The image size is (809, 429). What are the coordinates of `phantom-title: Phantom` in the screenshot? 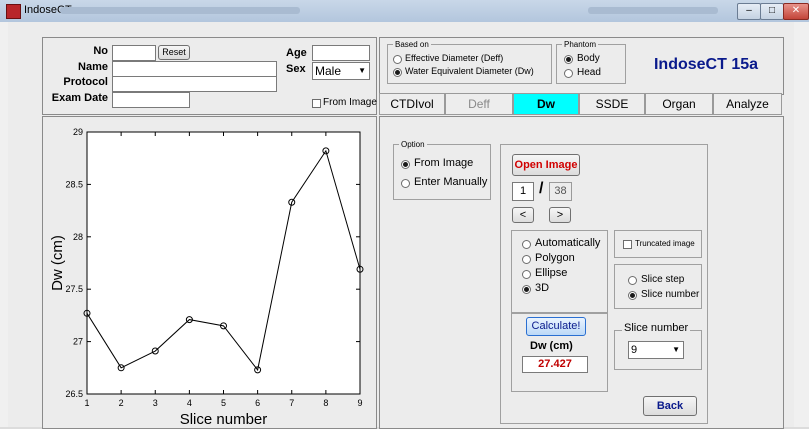 It's located at (580, 44).